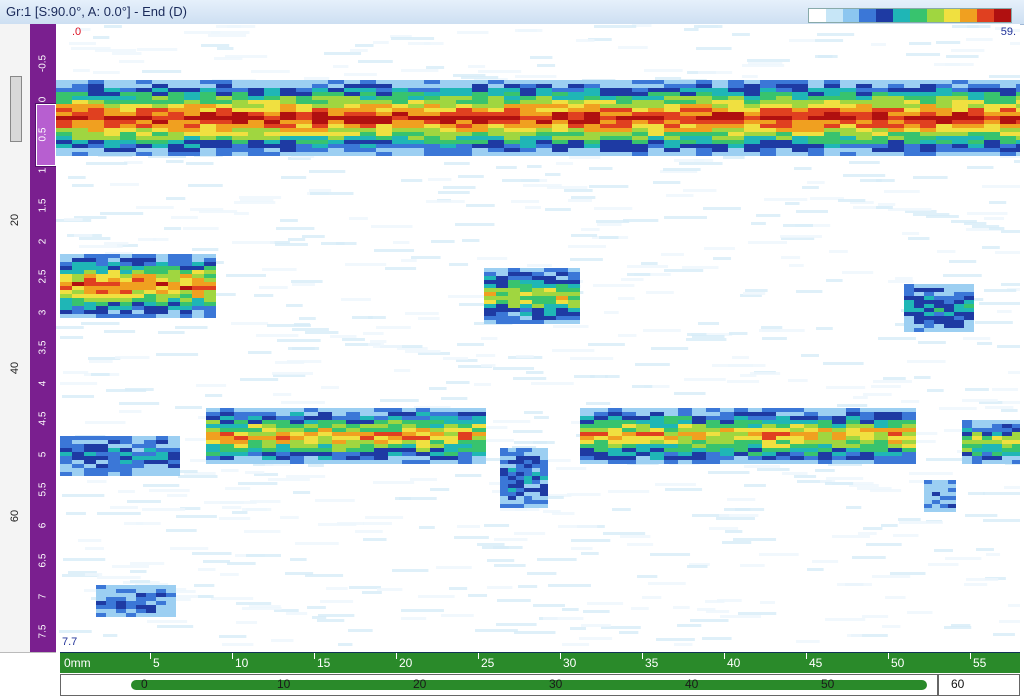 The height and width of the screenshot is (698, 1024). Describe the element at coordinates (556, 684) in the screenshot. I see `scrollbar-tick: 30` at that location.